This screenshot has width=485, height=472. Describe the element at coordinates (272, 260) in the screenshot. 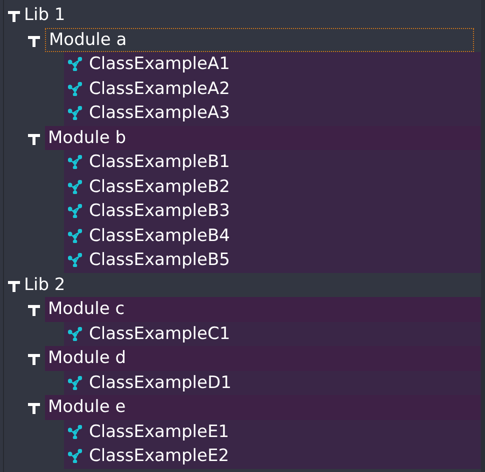

I see `class-item: ClassExampleB5` at that location.